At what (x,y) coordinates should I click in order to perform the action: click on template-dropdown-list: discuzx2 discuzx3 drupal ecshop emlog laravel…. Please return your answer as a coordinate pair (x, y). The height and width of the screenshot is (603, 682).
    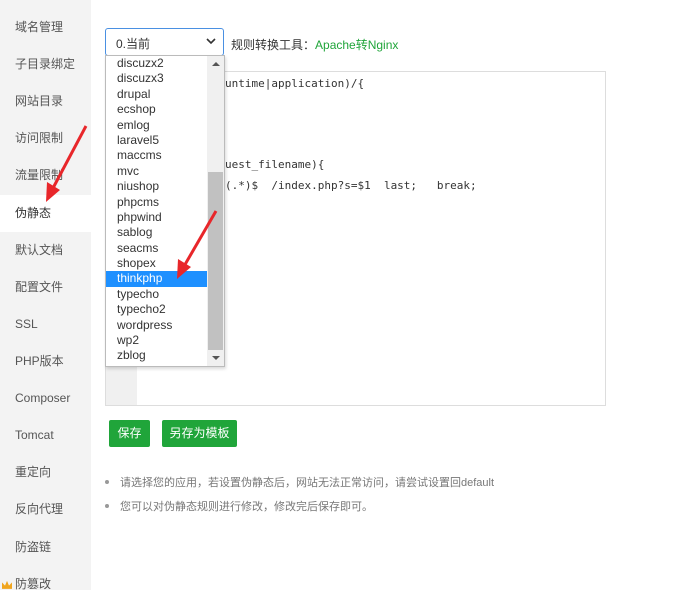
    Looking at the image, I should click on (165, 211).